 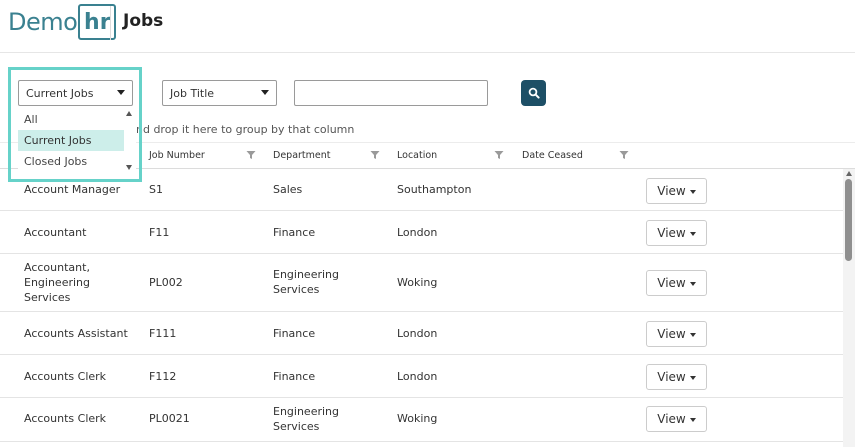 What do you see at coordinates (391, 93) in the screenshot?
I see `search-input` at bounding box center [391, 93].